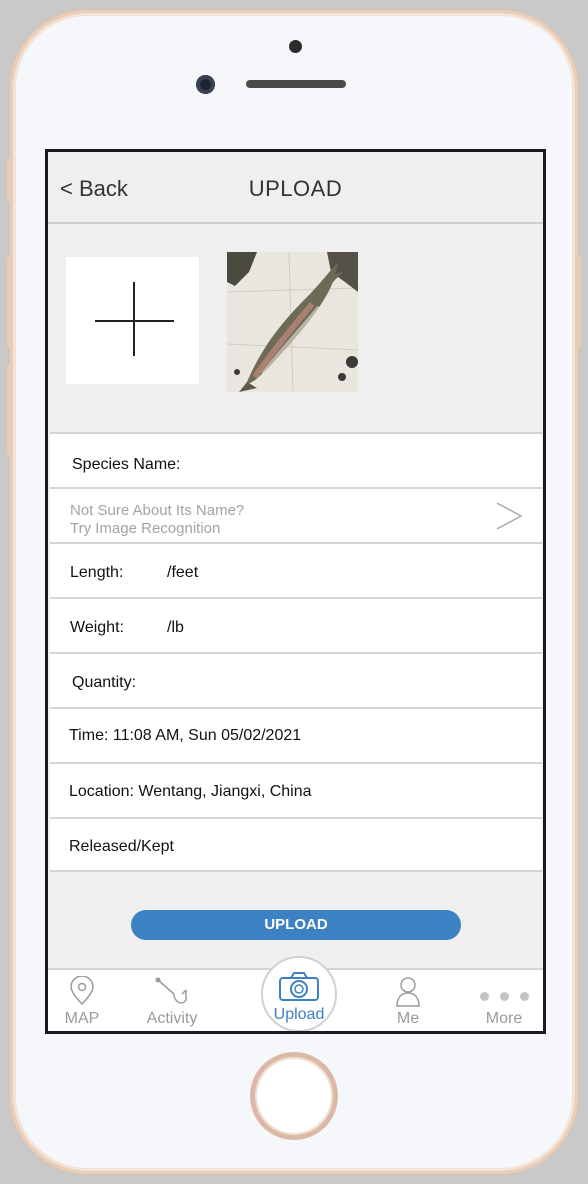 This screenshot has height=1184, width=588. Describe the element at coordinates (408, 992) in the screenshot. I see `user-icon` at that location.